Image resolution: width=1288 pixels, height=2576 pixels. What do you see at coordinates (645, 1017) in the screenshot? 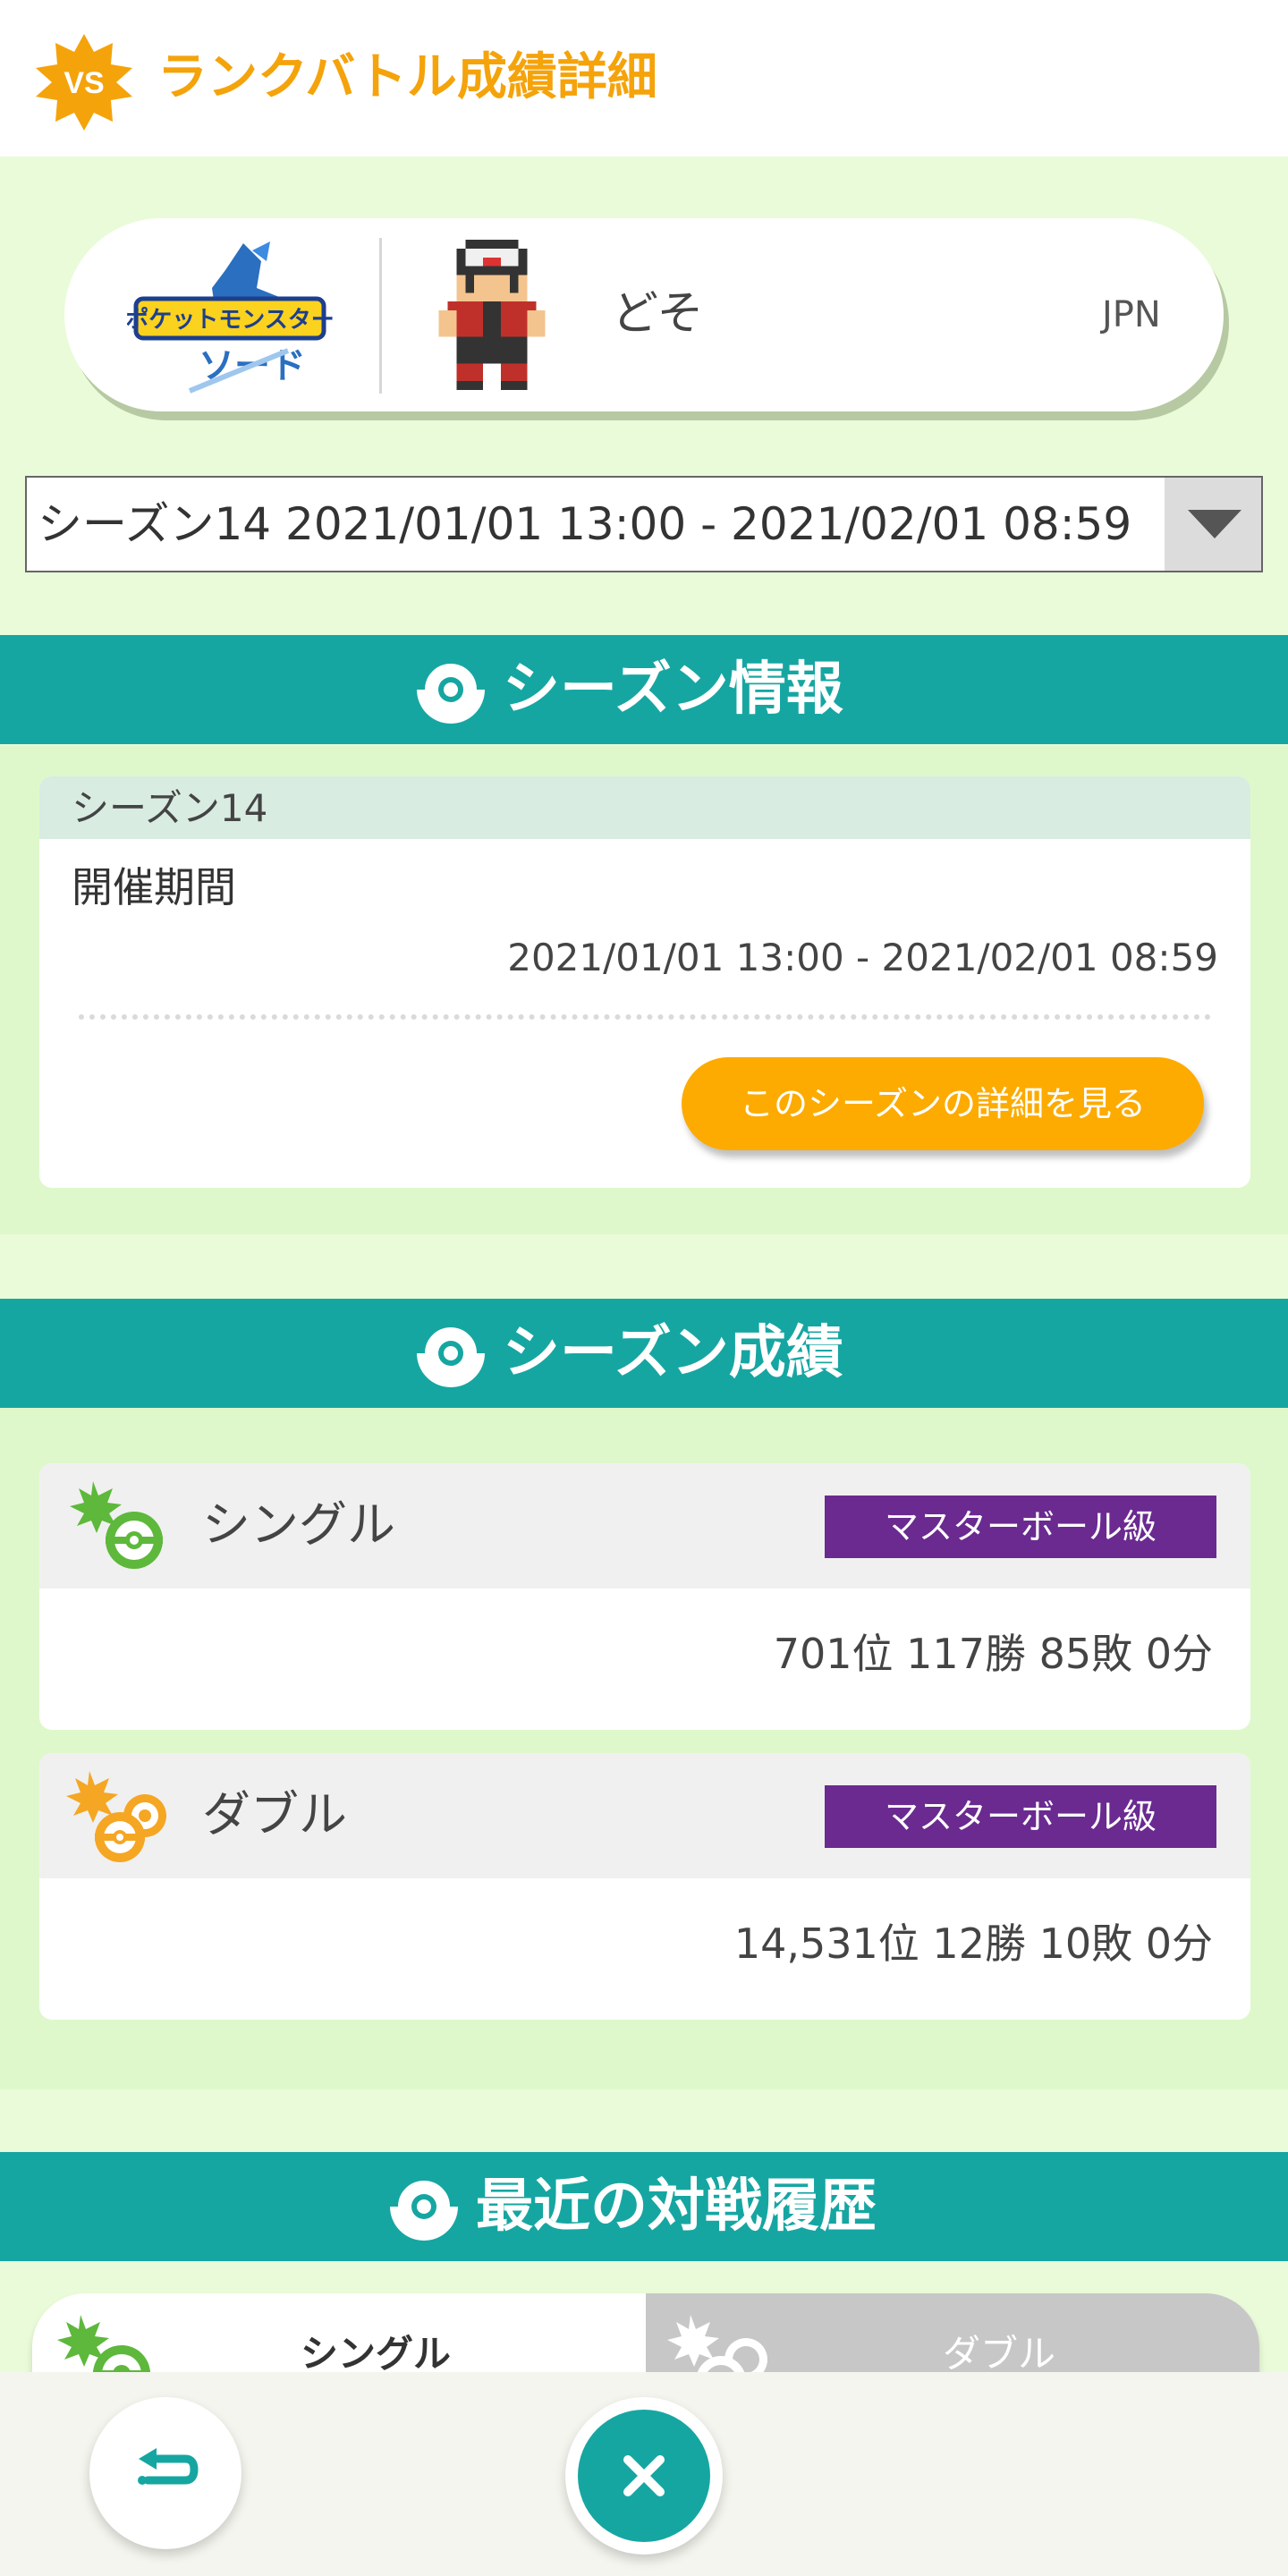
I see `dotted-divider` at bounding box center [645, 1017].